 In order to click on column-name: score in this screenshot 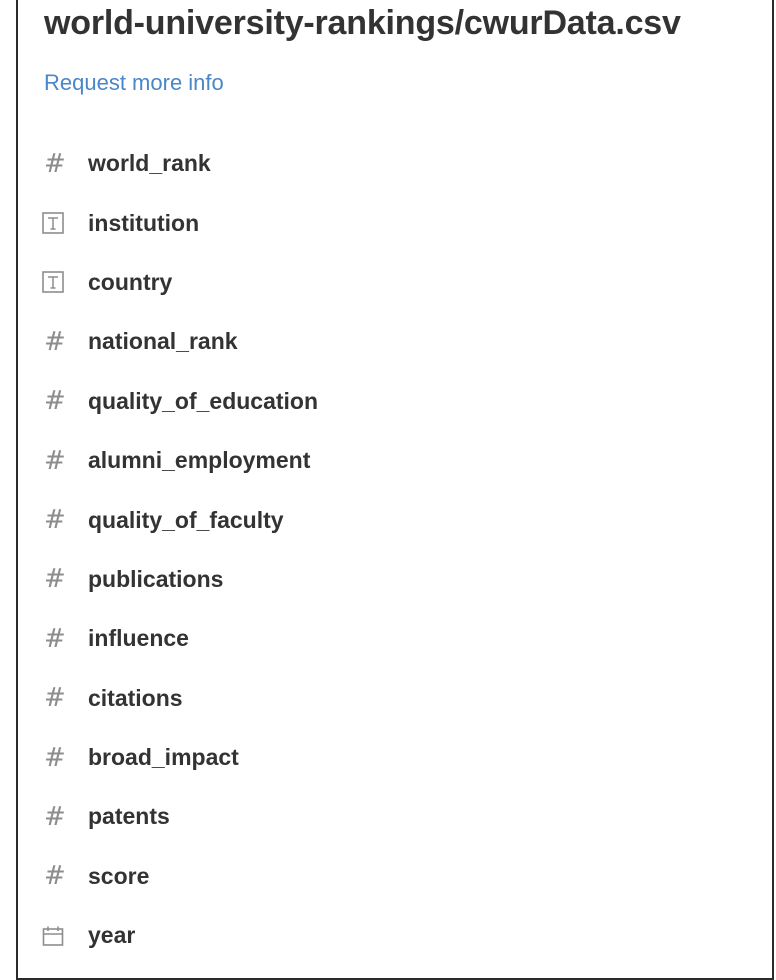, I will do `click(119, 875)`.